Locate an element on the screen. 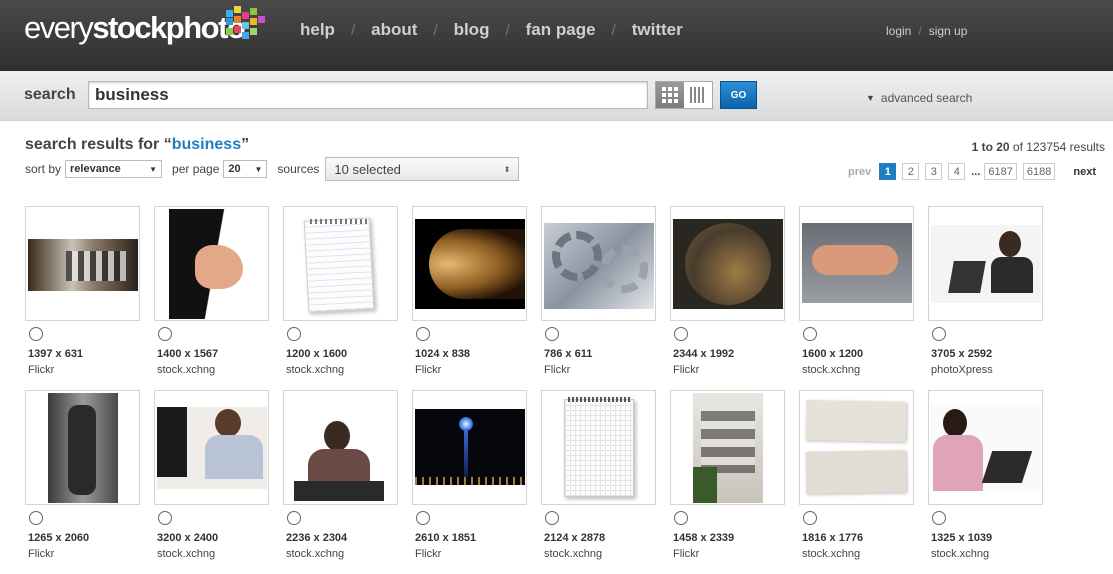 Image resolution: width=1113 pixels, height=574 pixels. result-item: 2344 x 1992 Flickr is located at coordinates (727, 291).